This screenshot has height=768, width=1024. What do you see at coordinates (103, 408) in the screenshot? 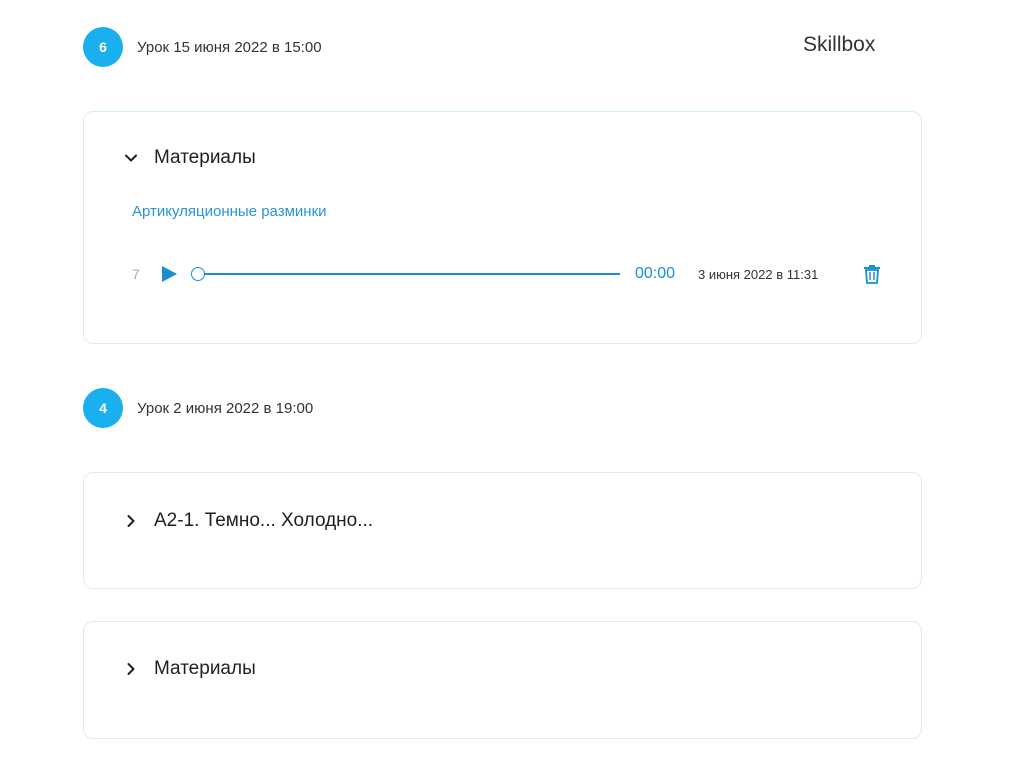
I see `lesson-number-badge: 4` at bounding box center [103, 408].